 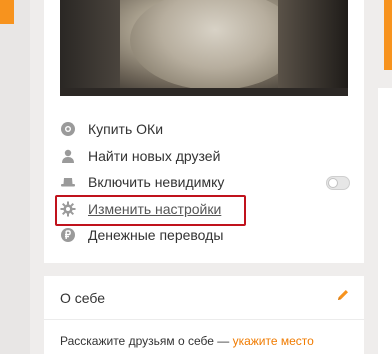 I want to click on photo-subject, so click(x=215, y=45).